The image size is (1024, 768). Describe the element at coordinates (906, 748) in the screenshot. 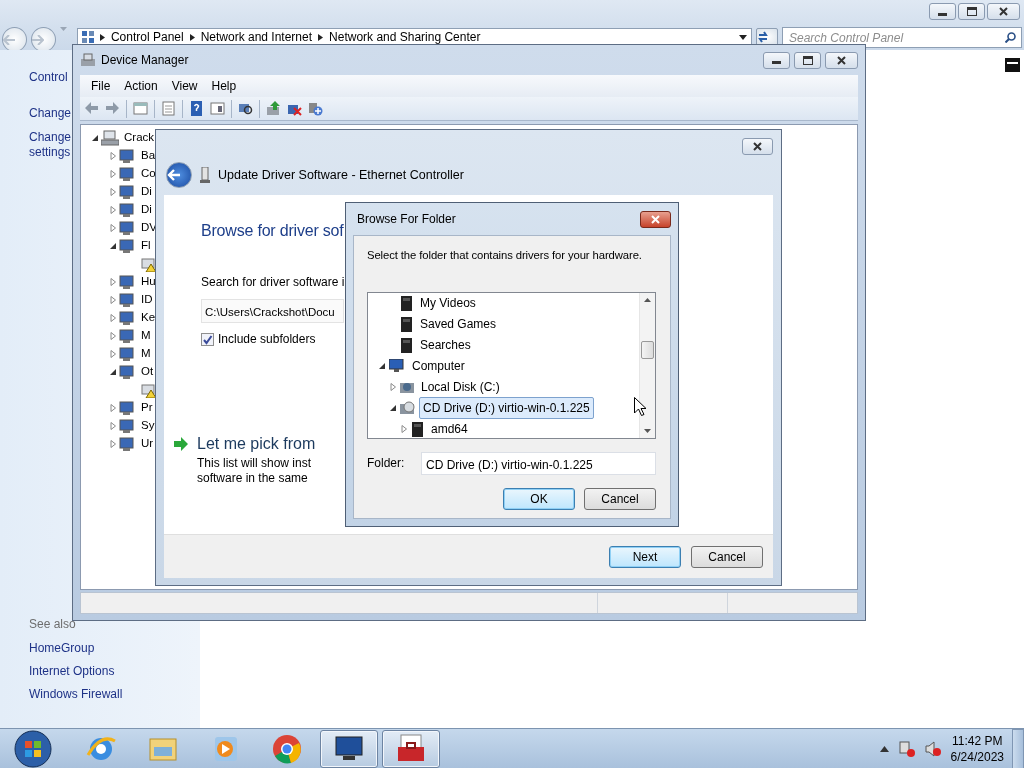

I see `network-icon` at that location.